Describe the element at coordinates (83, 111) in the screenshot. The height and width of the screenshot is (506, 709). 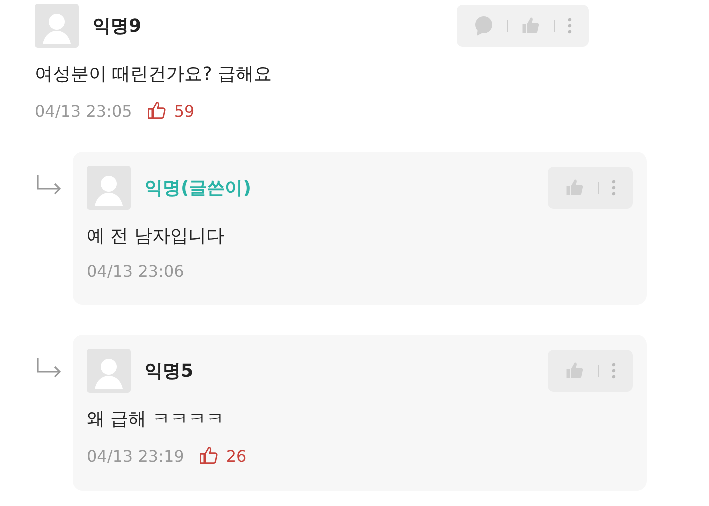
I see `comment-time: 04/13 23:05` at that location.